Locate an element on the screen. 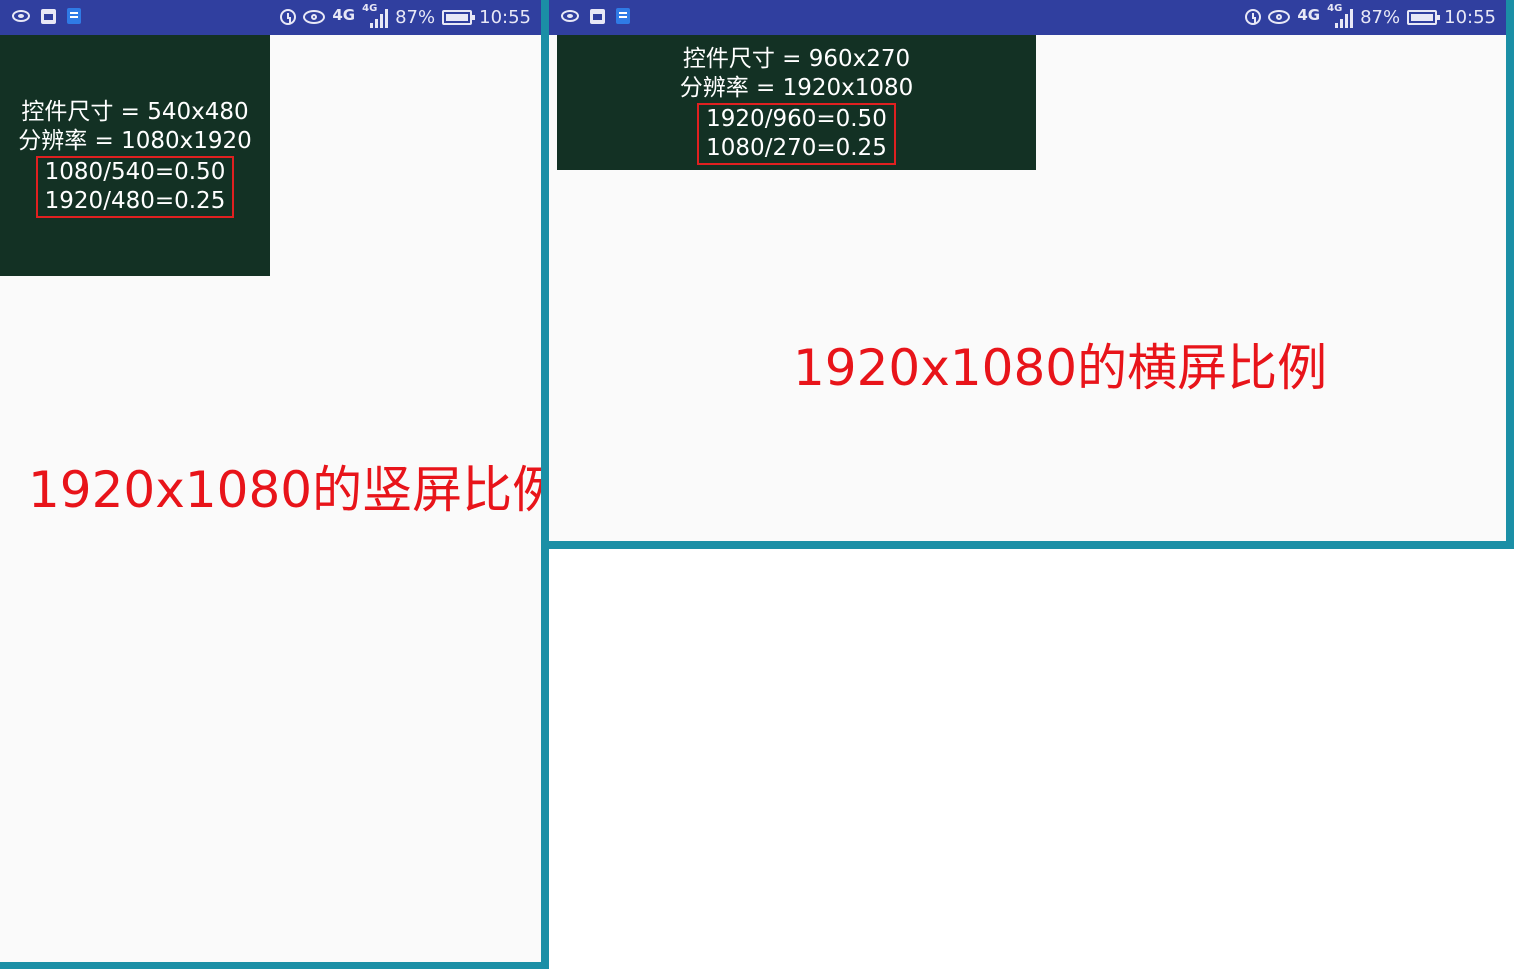 The image size is (1514, 969). resolution-text: 分辨率 = 1920x1080 is located at coordinates (796, 88).